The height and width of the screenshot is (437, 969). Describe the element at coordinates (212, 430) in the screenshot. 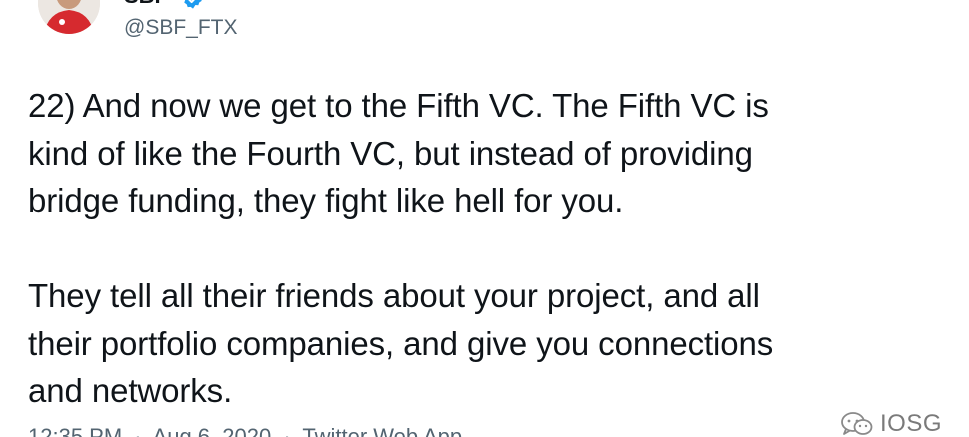

I see `tweet-date: Aug 6, 2020` at that location.